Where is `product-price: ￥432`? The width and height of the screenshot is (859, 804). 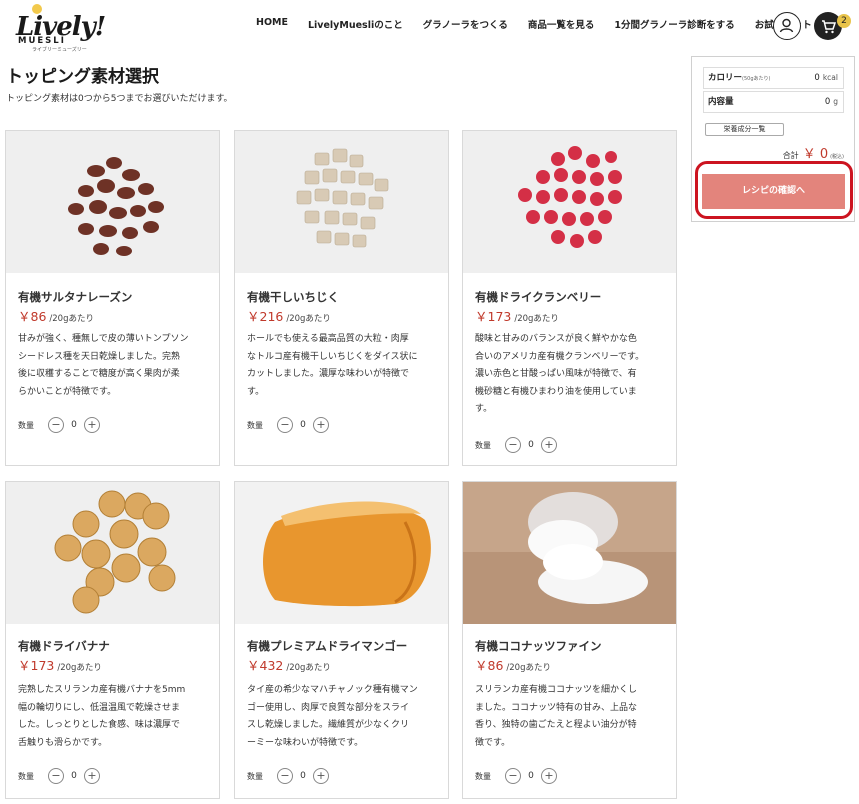
product-price: ￥432 is located at coordinates (265, 665).